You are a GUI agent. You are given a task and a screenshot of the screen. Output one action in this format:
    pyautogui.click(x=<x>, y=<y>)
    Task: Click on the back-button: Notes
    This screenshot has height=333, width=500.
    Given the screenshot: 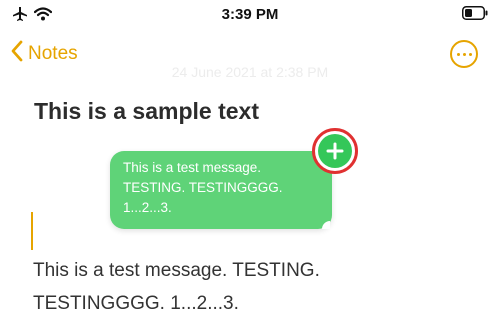 What is the action you would take?
    pyautogui.click(x=44, y=53)
    